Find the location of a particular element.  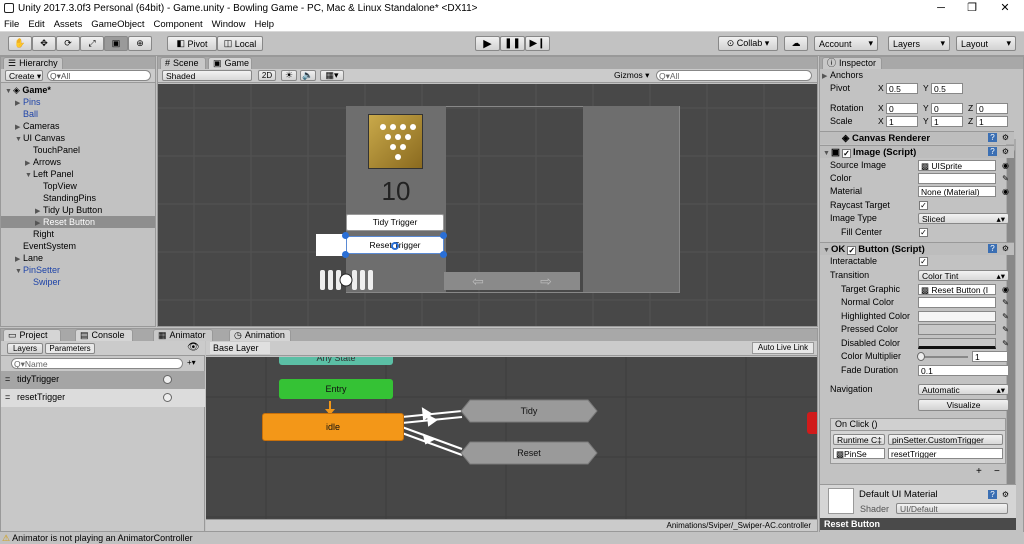

hierarchy-item: ▶ Arrows is located at coordinates (78, 162).